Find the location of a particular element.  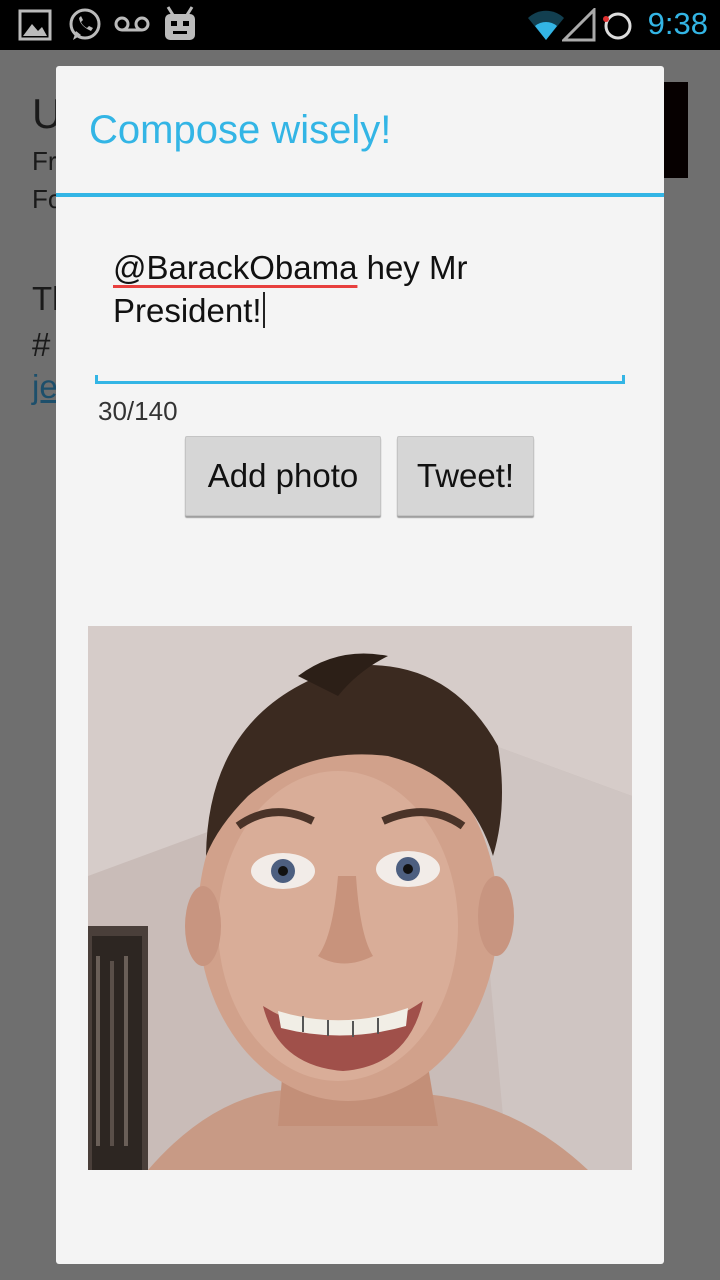

whatsapp-icon is located at coordinates (85, 24).